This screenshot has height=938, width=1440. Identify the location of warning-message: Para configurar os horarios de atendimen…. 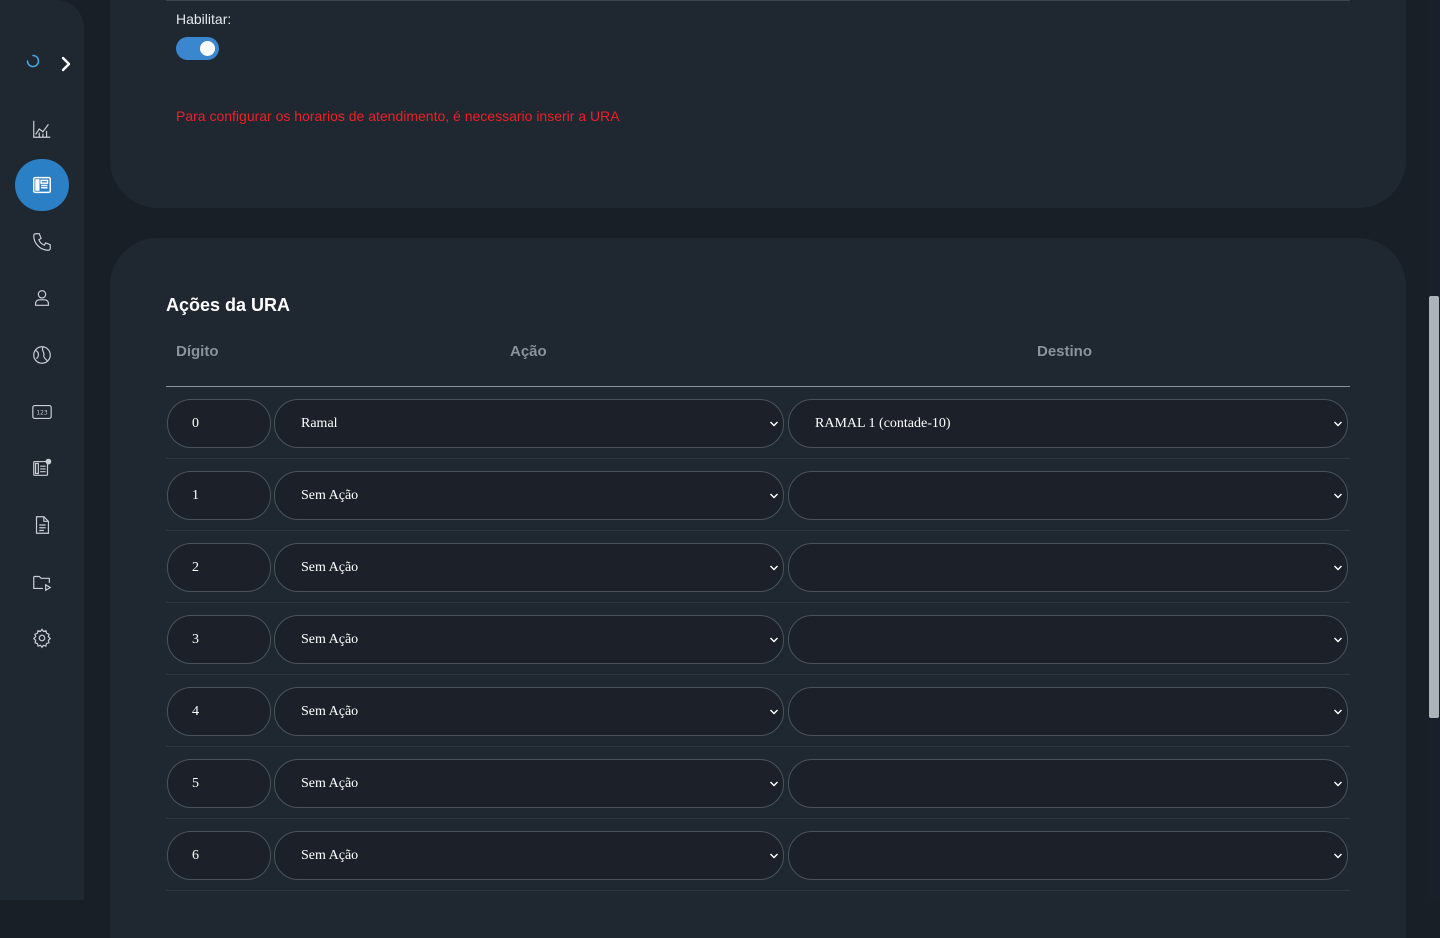
(398, 116).